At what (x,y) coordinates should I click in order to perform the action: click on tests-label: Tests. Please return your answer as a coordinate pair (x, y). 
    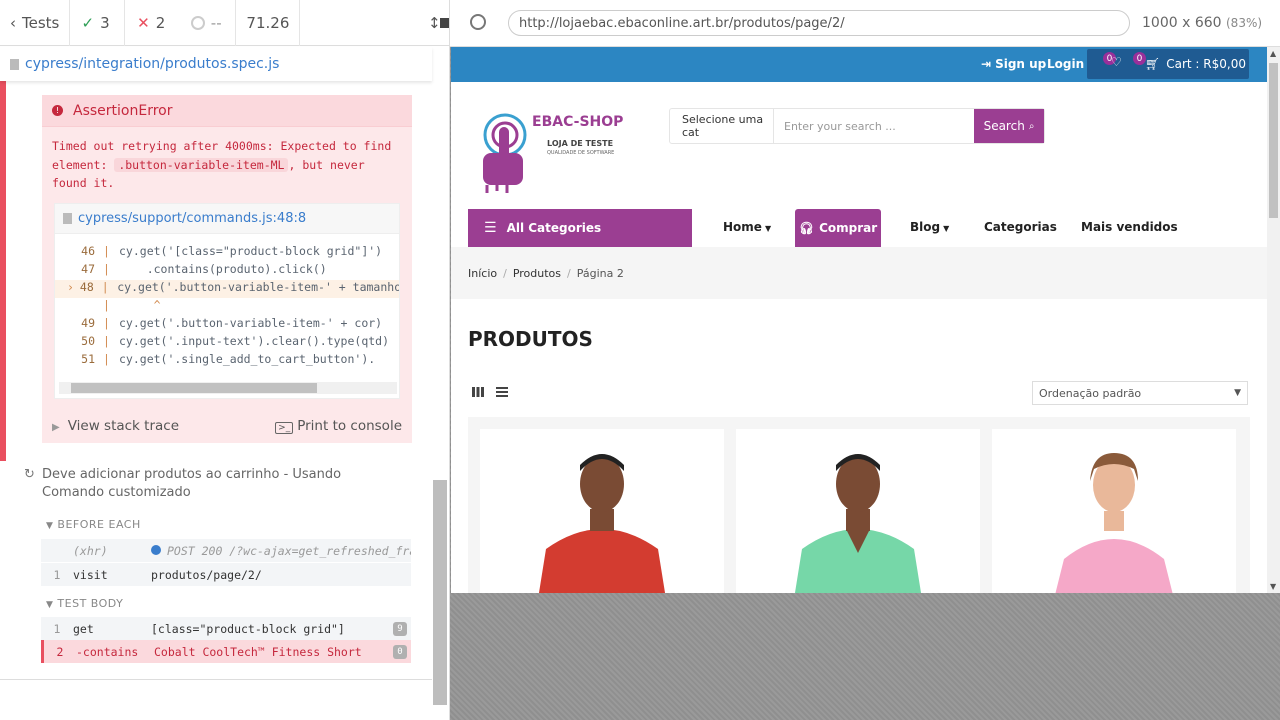
    Looking at the image, I should click on (41, 22).